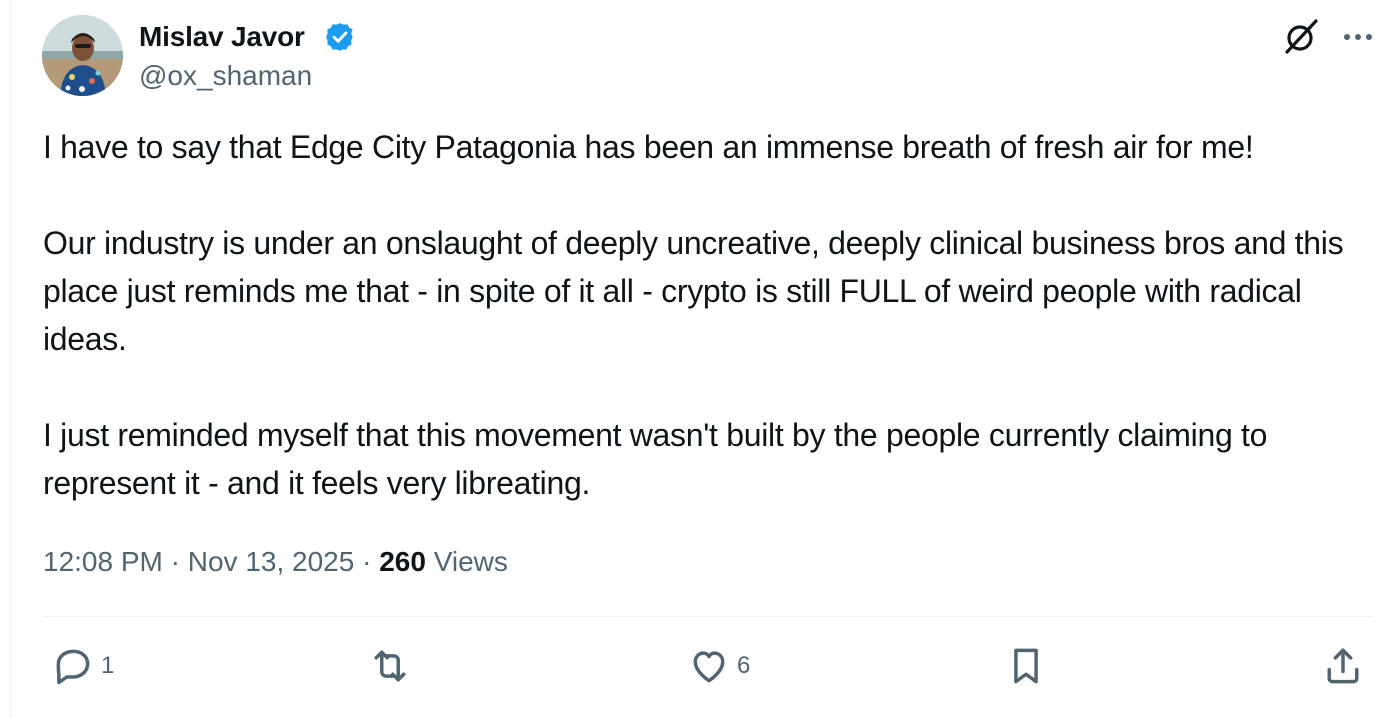 This screenshot has width=1392, height=718. I want to click on views-label: Views, so click(470, 561).